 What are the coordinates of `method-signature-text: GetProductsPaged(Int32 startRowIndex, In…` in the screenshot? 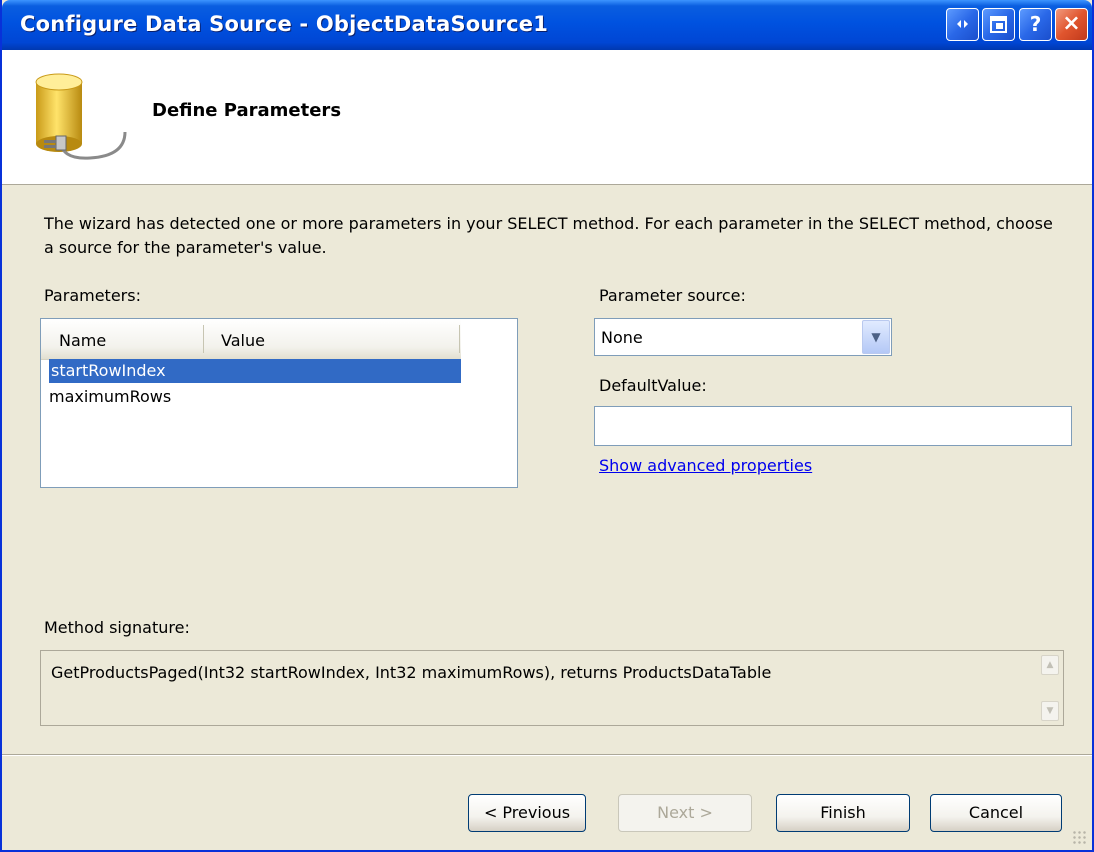 It's located at (411, 672).